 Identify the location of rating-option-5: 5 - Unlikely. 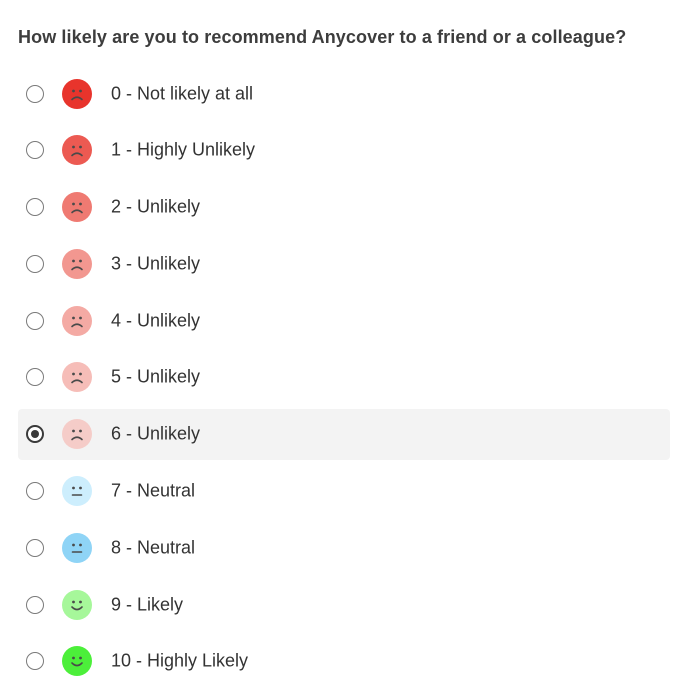
(344, 377).